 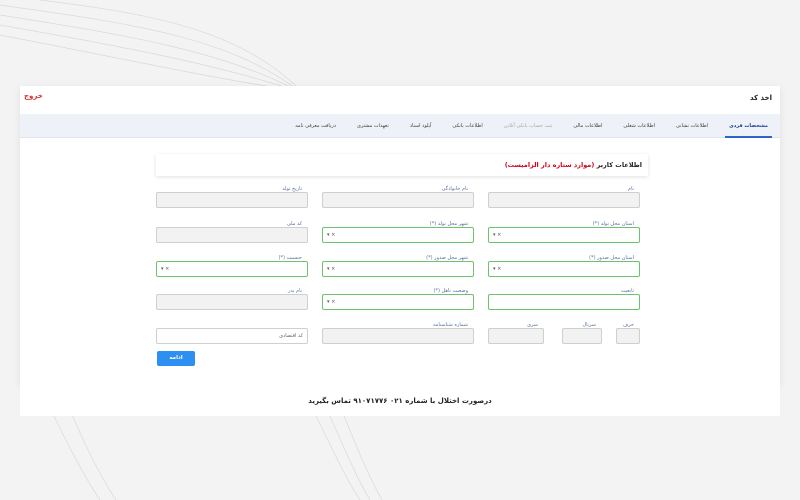 What do you see at coordinates (291, 336) in the screenshot?
I see `economic-code-placeholder: کد اقتصادی` at bounding box center [291, 336].